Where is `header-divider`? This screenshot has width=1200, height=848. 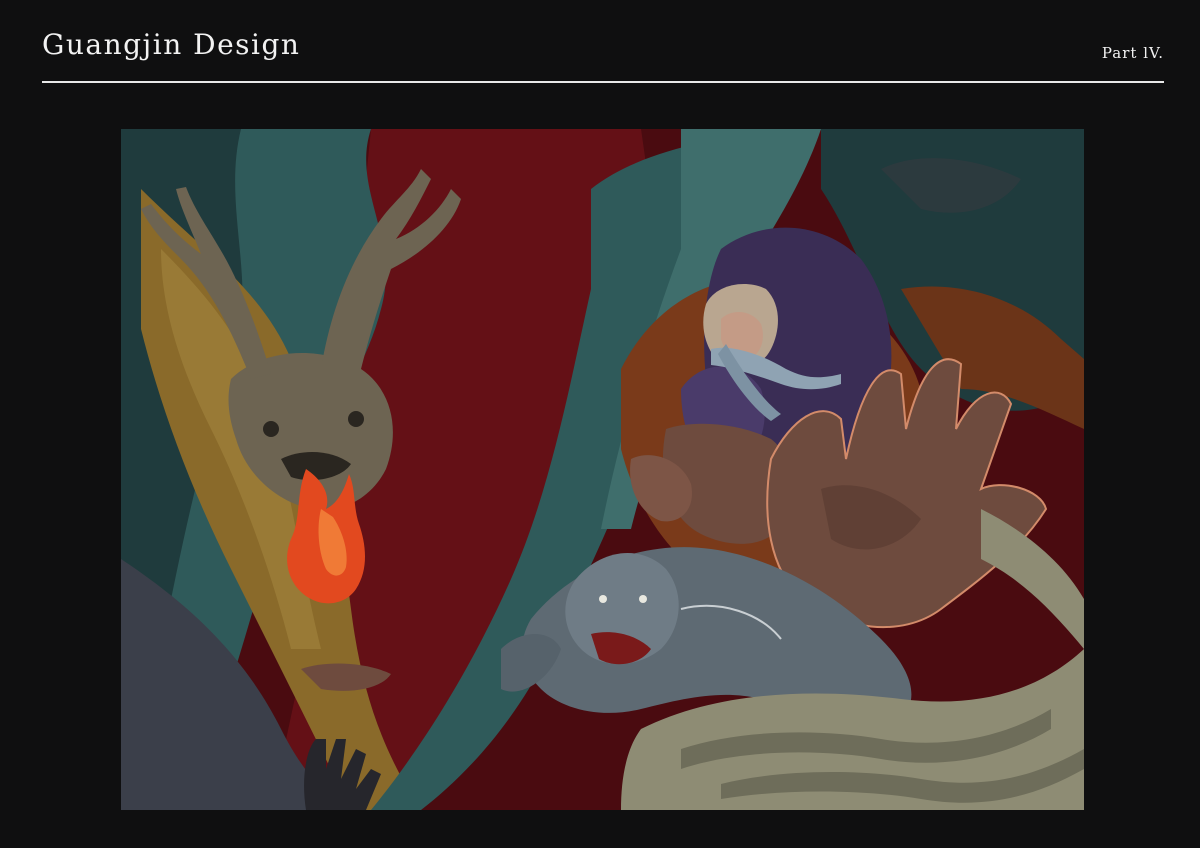
header-divider is located at coordinates (603, 82).